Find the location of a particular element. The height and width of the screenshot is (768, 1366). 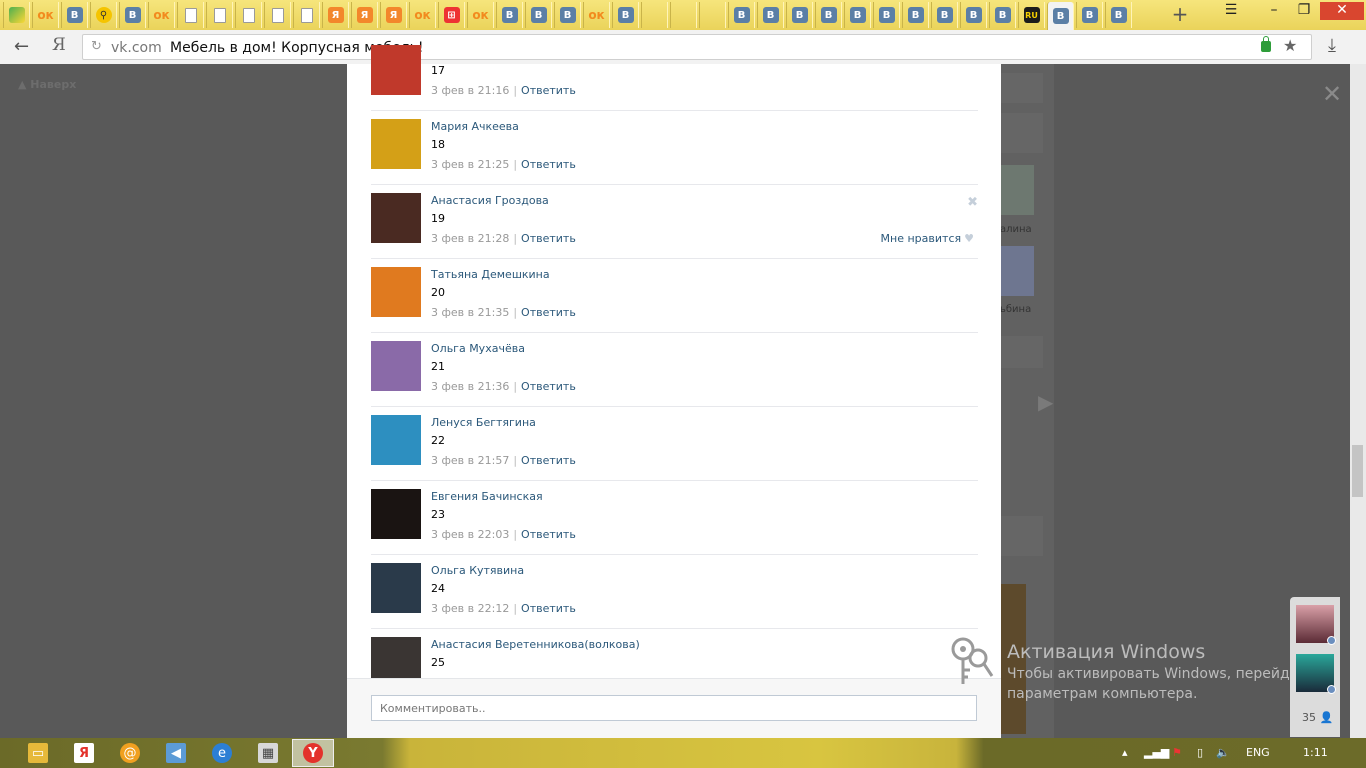

comment-date: 3 фев в 21:16 is located at coordinates (470, 90).